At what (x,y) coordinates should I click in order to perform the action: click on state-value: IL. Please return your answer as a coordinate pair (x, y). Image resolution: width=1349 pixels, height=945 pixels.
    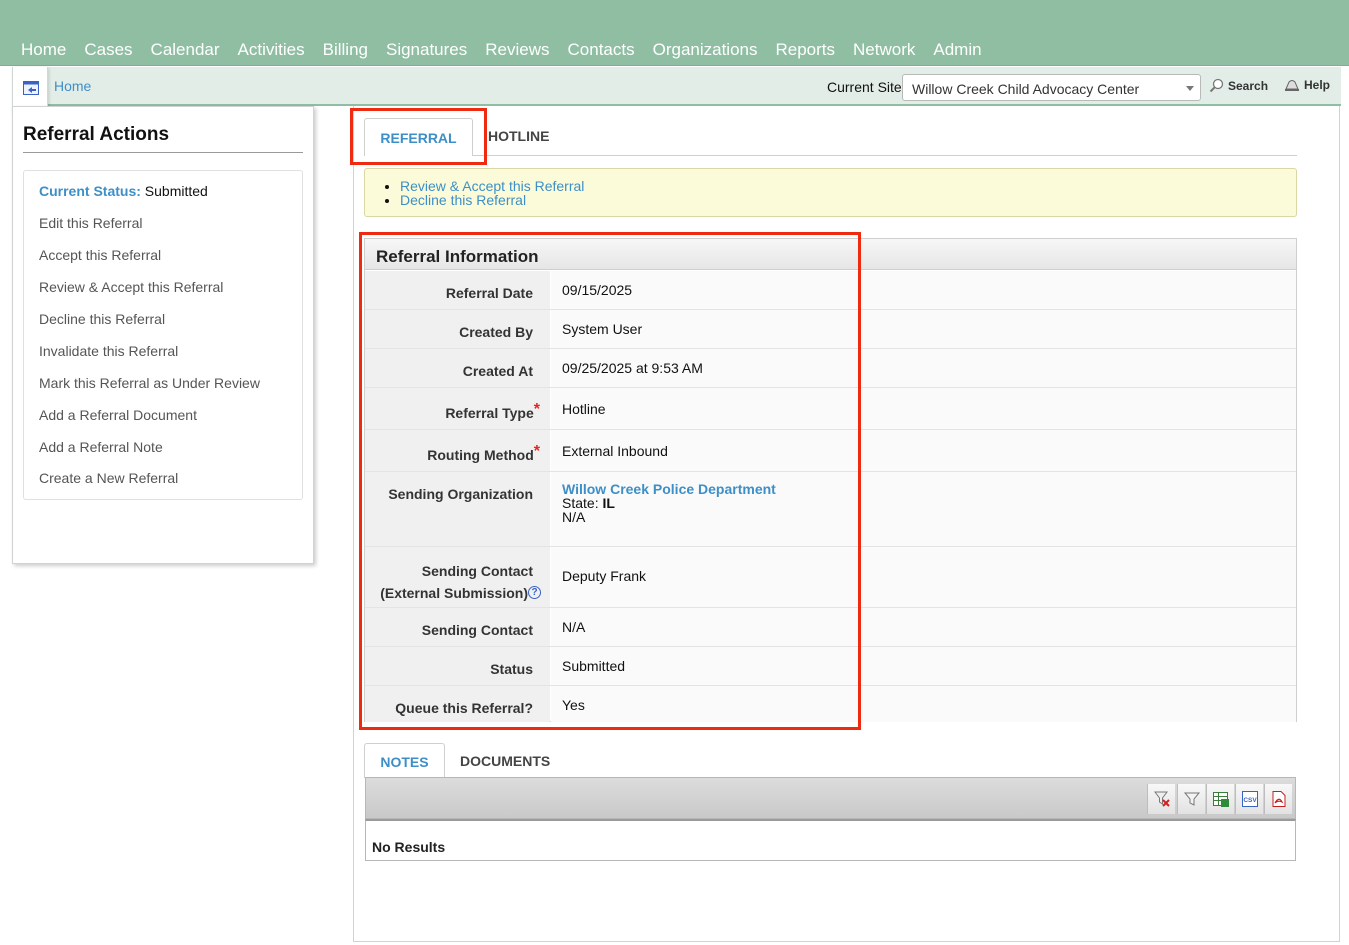
    Looking at the image, I should click on (608, 503).